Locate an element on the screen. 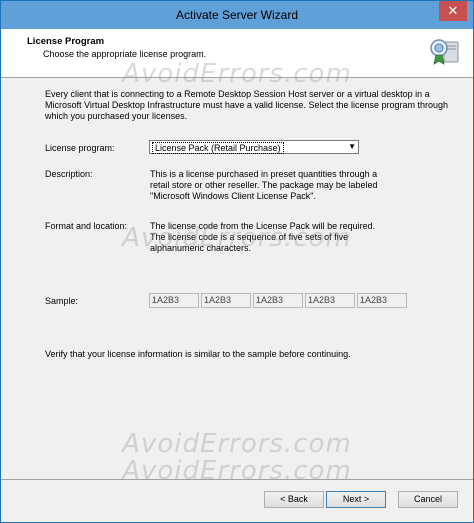 This screenshot has width=474, height=523. back-button: < Back is located at coordinates (294, 499).